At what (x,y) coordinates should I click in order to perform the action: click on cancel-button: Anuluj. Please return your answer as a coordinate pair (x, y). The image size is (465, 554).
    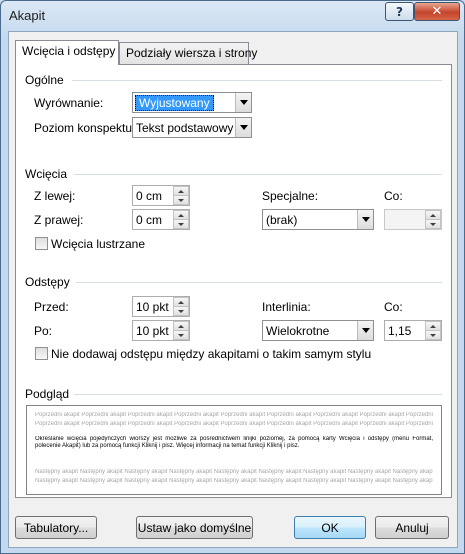
    Looking at the image, I should click on (412, 527).